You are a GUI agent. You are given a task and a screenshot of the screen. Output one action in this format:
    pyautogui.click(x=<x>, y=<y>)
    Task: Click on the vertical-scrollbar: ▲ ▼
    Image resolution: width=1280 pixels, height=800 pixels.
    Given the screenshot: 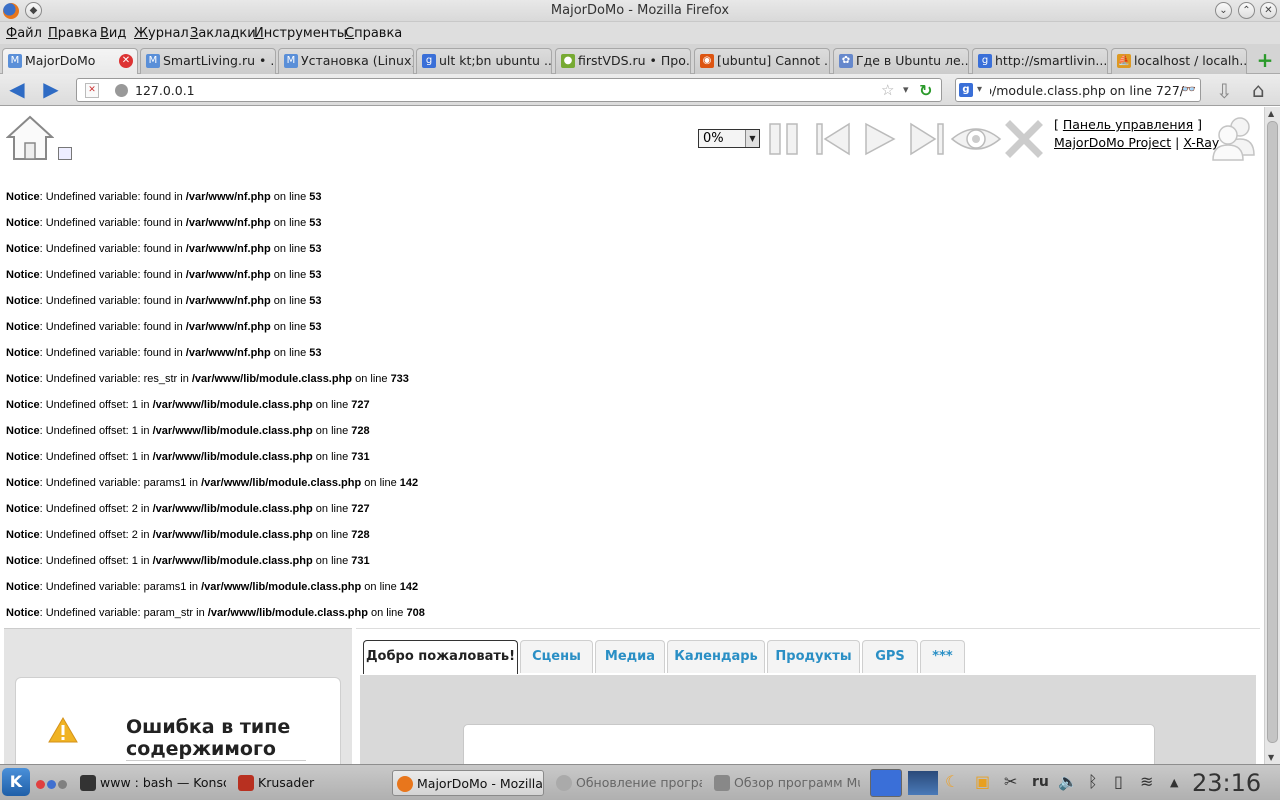 What is the action you would take?
    pyautogui.click(x=1272, y=435)
    